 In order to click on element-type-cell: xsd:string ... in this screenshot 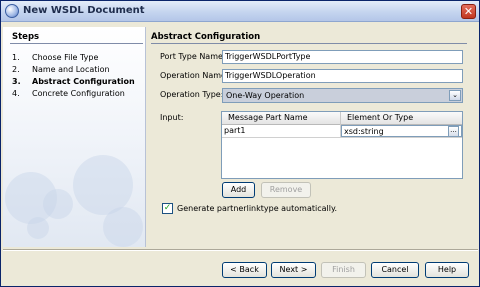, I will do `click(401, 131)`.